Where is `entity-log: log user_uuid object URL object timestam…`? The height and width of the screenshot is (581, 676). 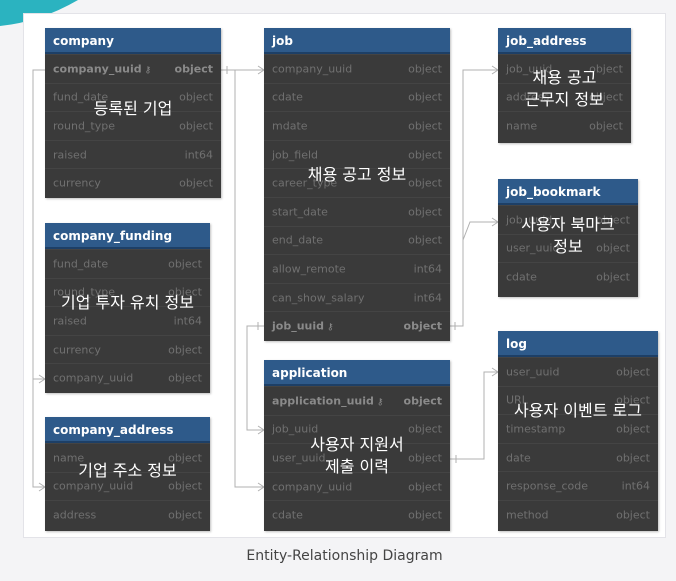
entity-log: log user_uuid object URL object timestam… is located at coordinates (578, 431).